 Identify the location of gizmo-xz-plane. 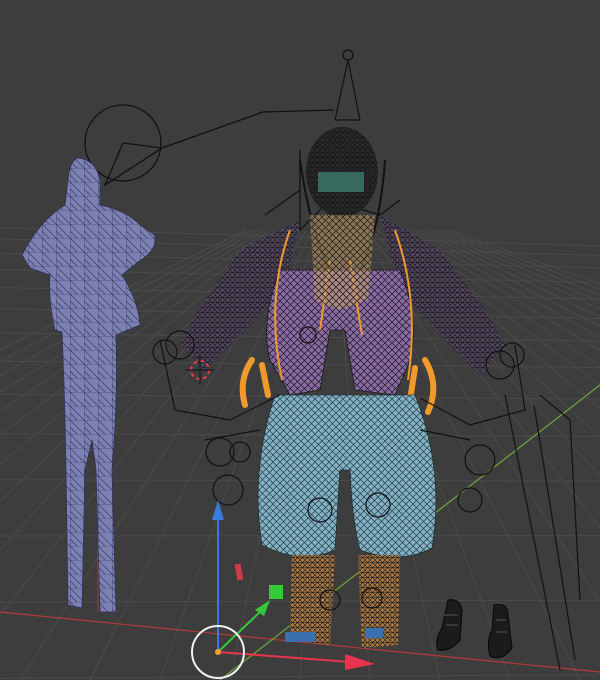
(239, 572).